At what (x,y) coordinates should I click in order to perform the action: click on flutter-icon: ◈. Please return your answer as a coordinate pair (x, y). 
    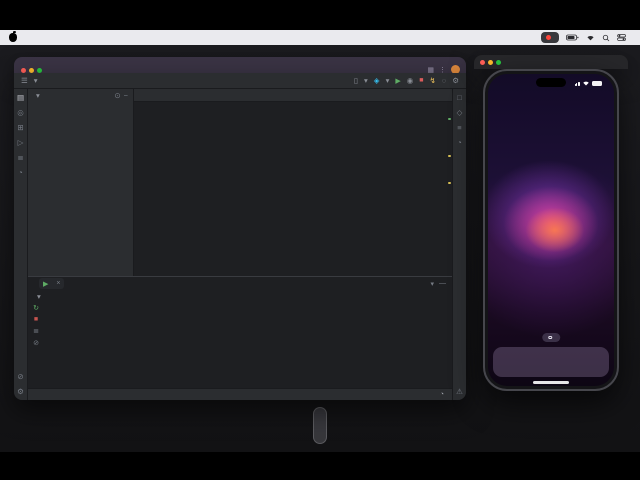
    Looking at the image, I should click on (376, 80).